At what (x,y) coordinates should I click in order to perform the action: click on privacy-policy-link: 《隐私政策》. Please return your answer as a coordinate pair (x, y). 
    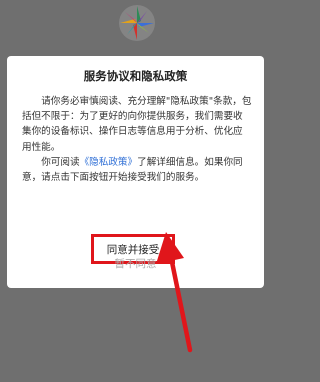
    Looking at the image, I should click on (109, 162).